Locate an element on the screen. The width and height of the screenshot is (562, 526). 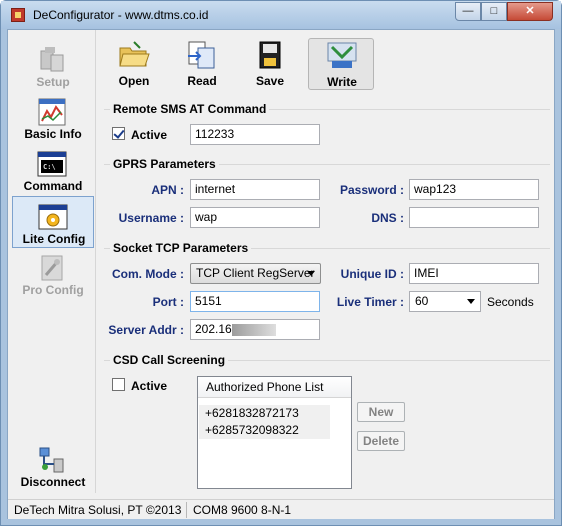
write-icon is located at coordinates (342, 55).